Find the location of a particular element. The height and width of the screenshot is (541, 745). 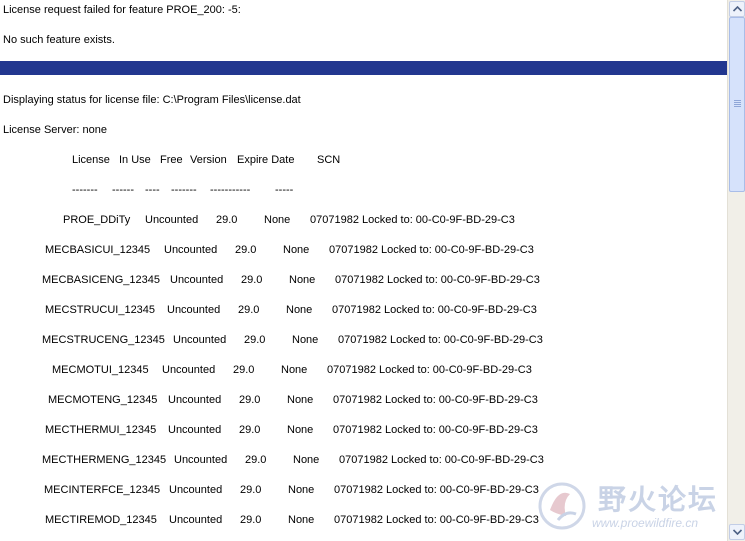

watermark-logo-icon is located at coordinates (562, 506).